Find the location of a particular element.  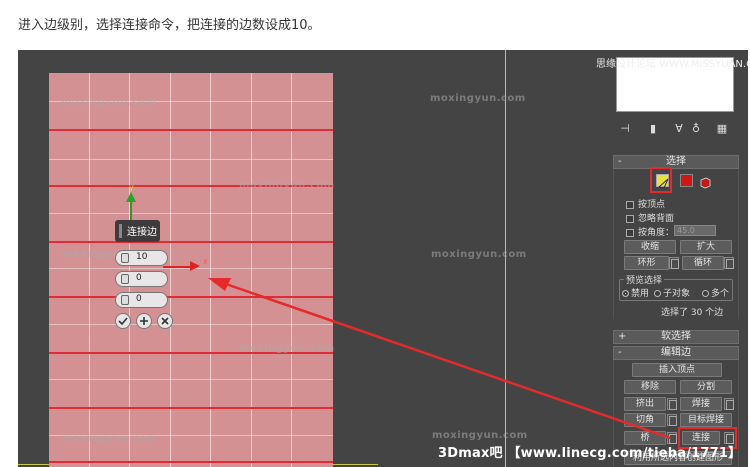

stack-toolbar: ⊣ ▮ ∀ ♁ ▦ is located at coordinates (680, 129).